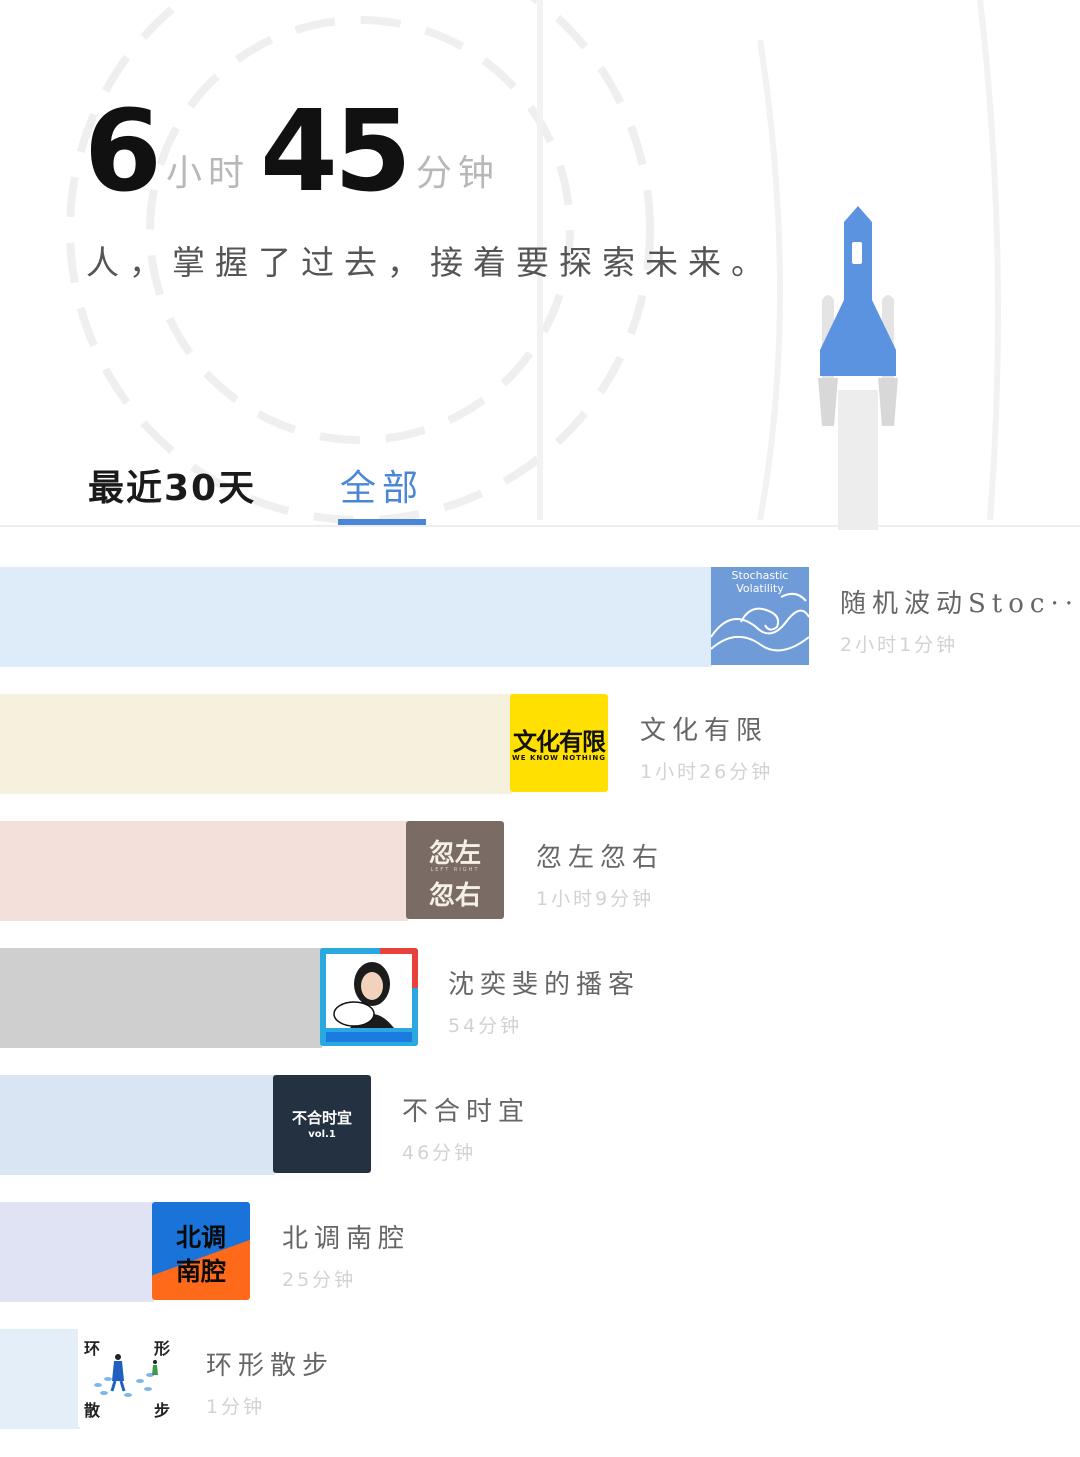 This screenshot has height=1457, width=1080. Describe the element at coordinates (236, 1407) in the screenshot. I see `podcast-duration: 1分钟` at that location.